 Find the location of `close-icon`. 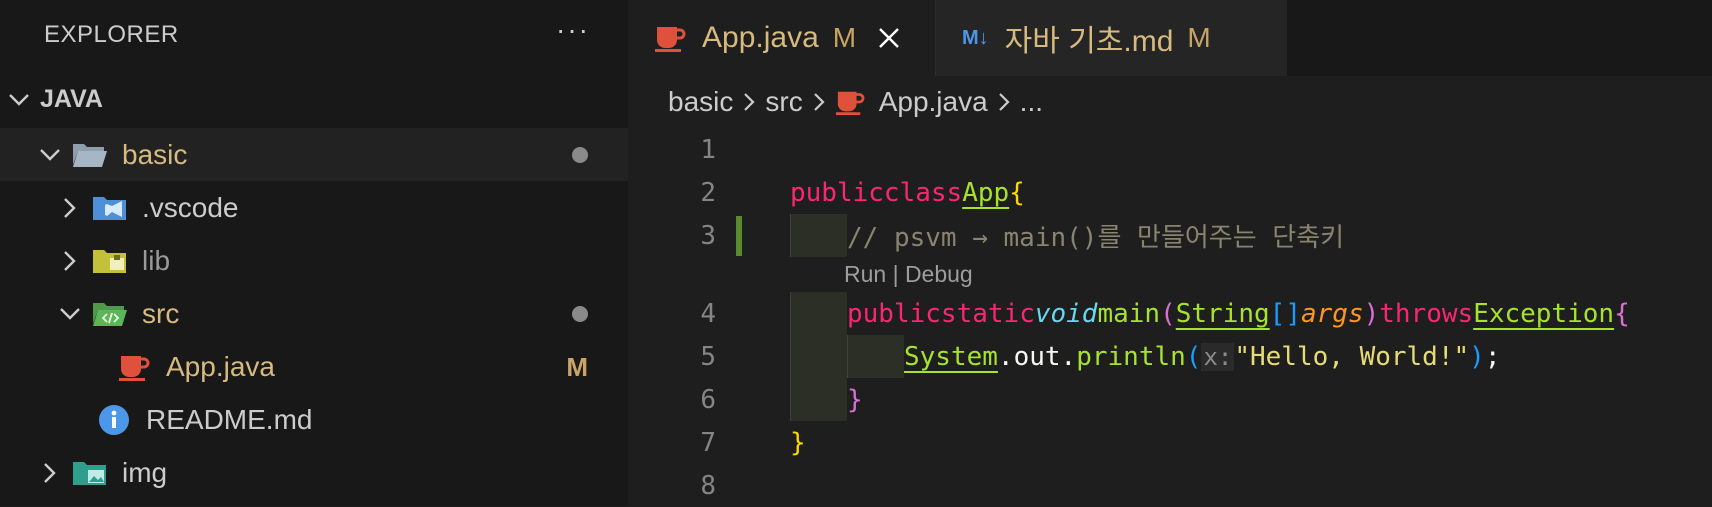

close-icon is located at coordinates (889, 38).